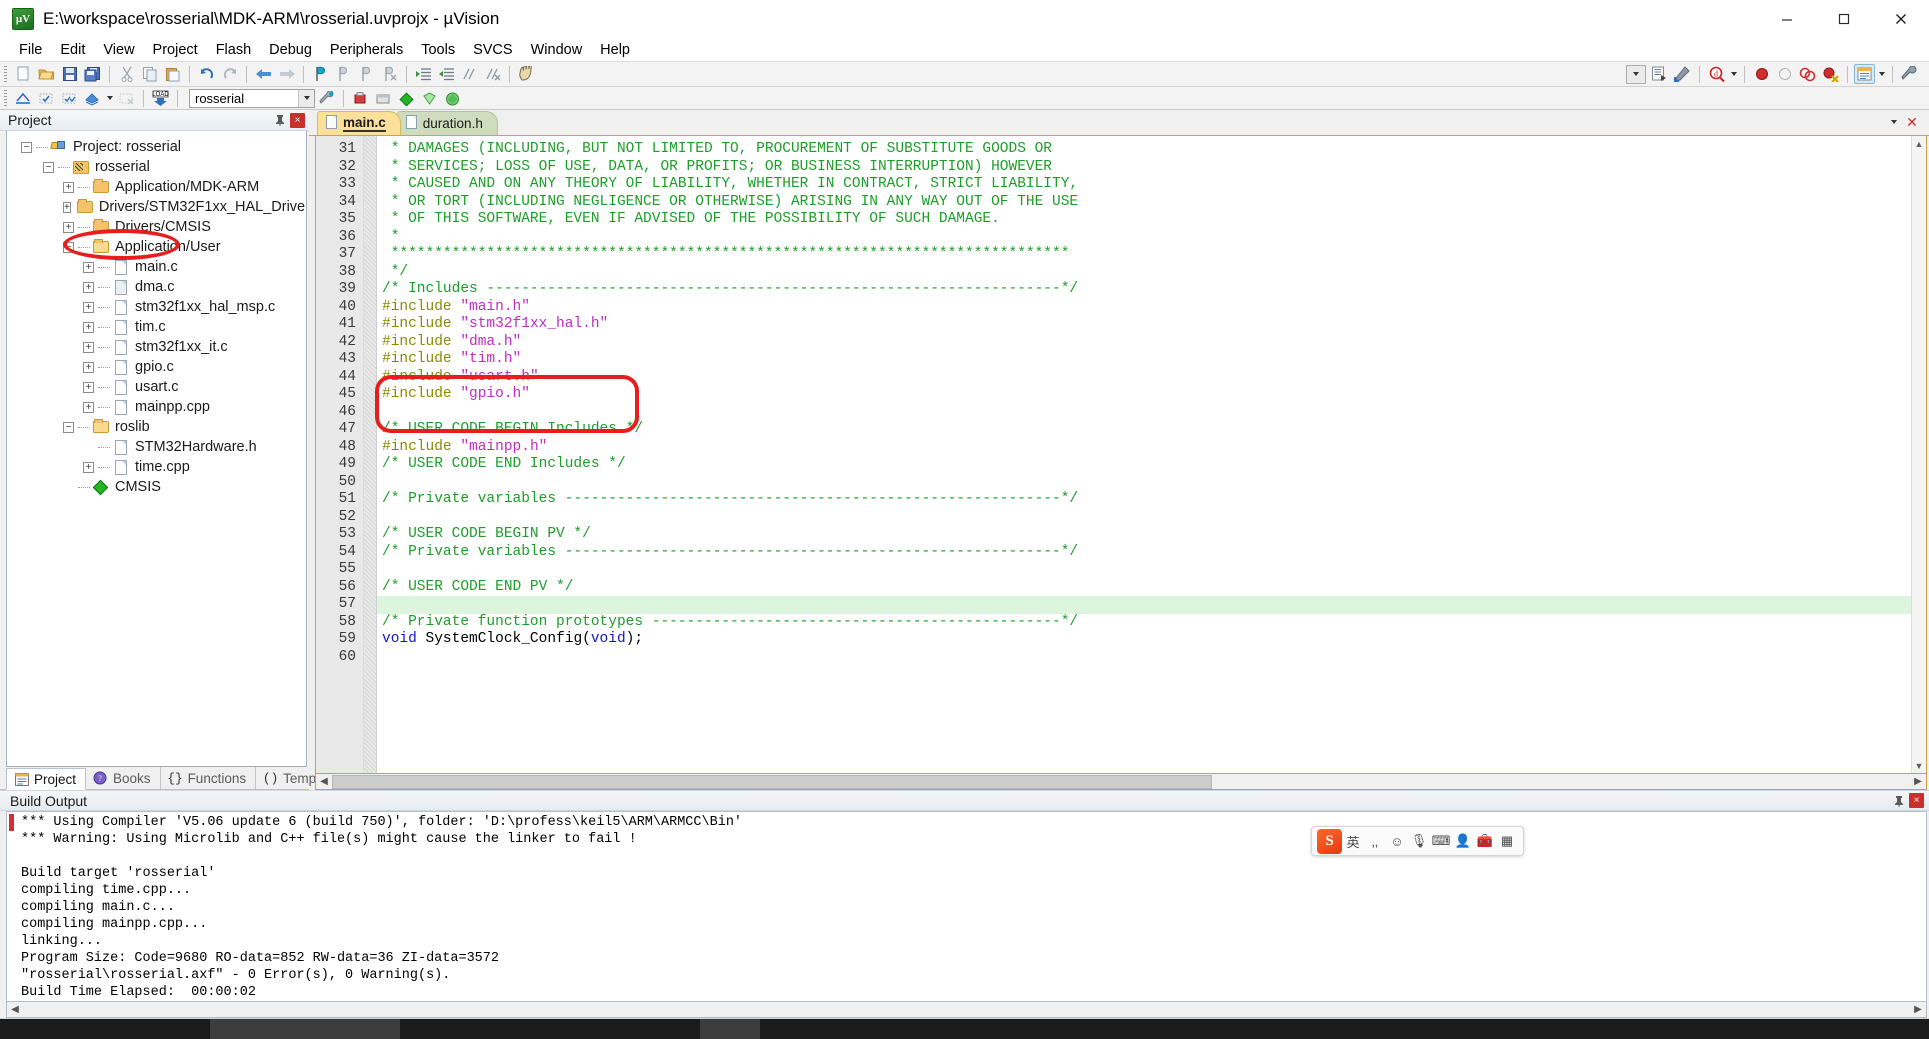  What do you see at coordinates (1636, 74) in the screenshot?
I see `dropdown-combo` at bounding box center [1636, 74].